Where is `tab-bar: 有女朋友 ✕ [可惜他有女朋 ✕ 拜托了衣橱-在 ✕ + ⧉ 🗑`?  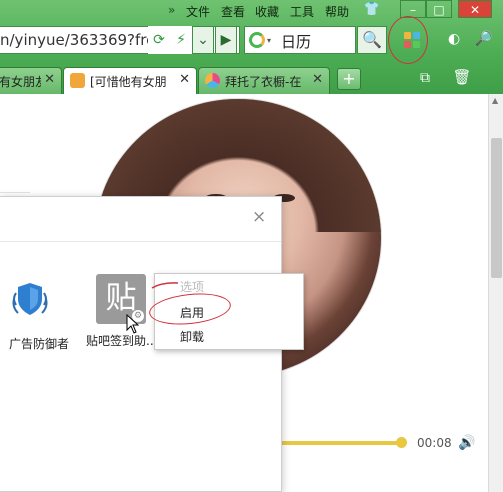 tab-bar: 有女朋友 ✕ [可惜他有女朋 ✕ 拜托了衣橱-在 ✕ + ⧉ 🗑 is located at coordinates (251, 78).